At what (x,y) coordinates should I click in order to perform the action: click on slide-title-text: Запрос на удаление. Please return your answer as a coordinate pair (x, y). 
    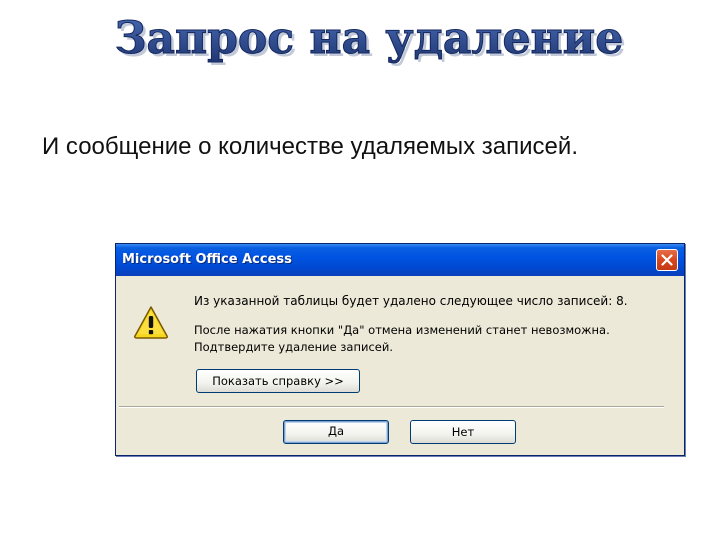
    Looking at the image, I should click on (369, 38).